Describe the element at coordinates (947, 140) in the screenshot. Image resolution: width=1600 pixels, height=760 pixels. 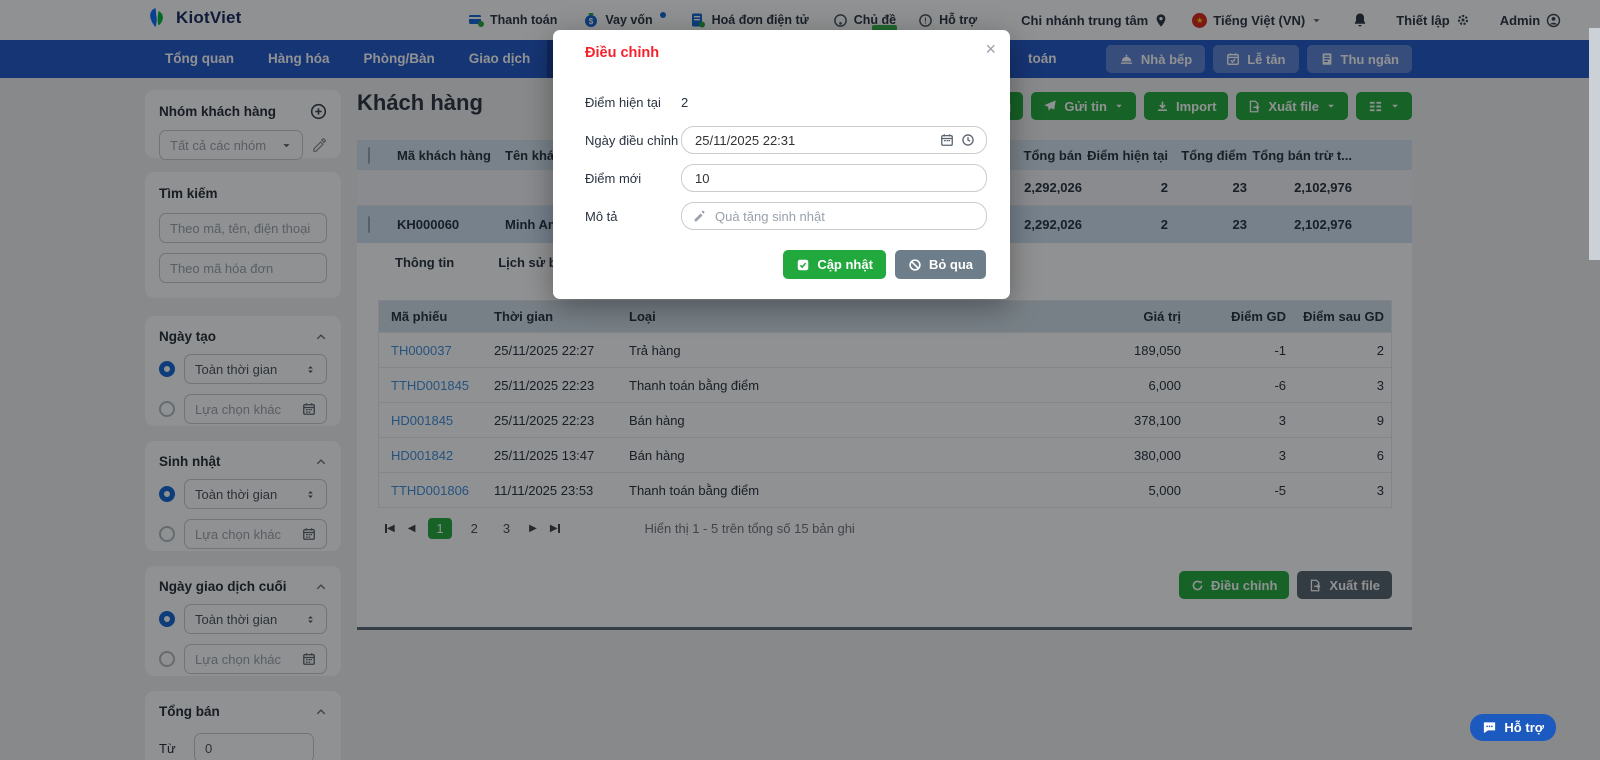
I see `calendar-icon` at that location.